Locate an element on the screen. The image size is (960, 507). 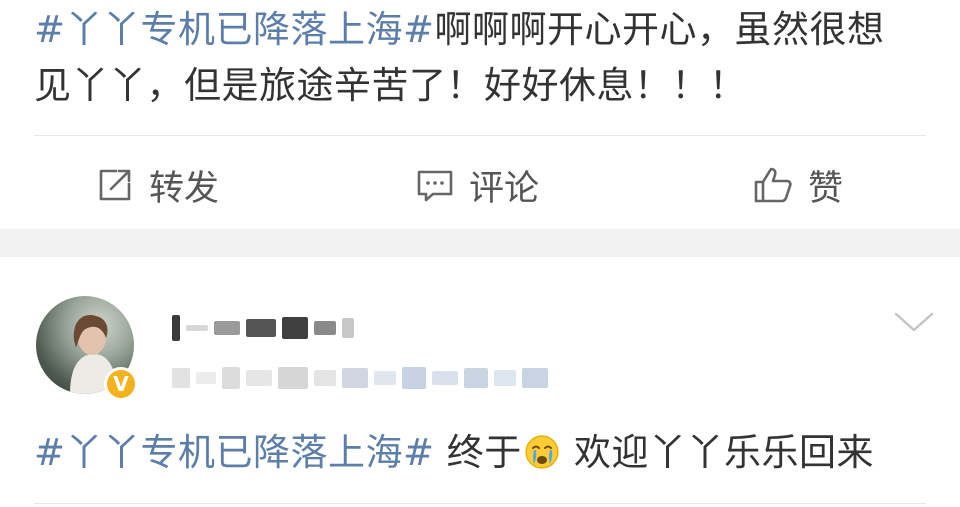
like-button: 赞 is located at coordinates (797, 185).